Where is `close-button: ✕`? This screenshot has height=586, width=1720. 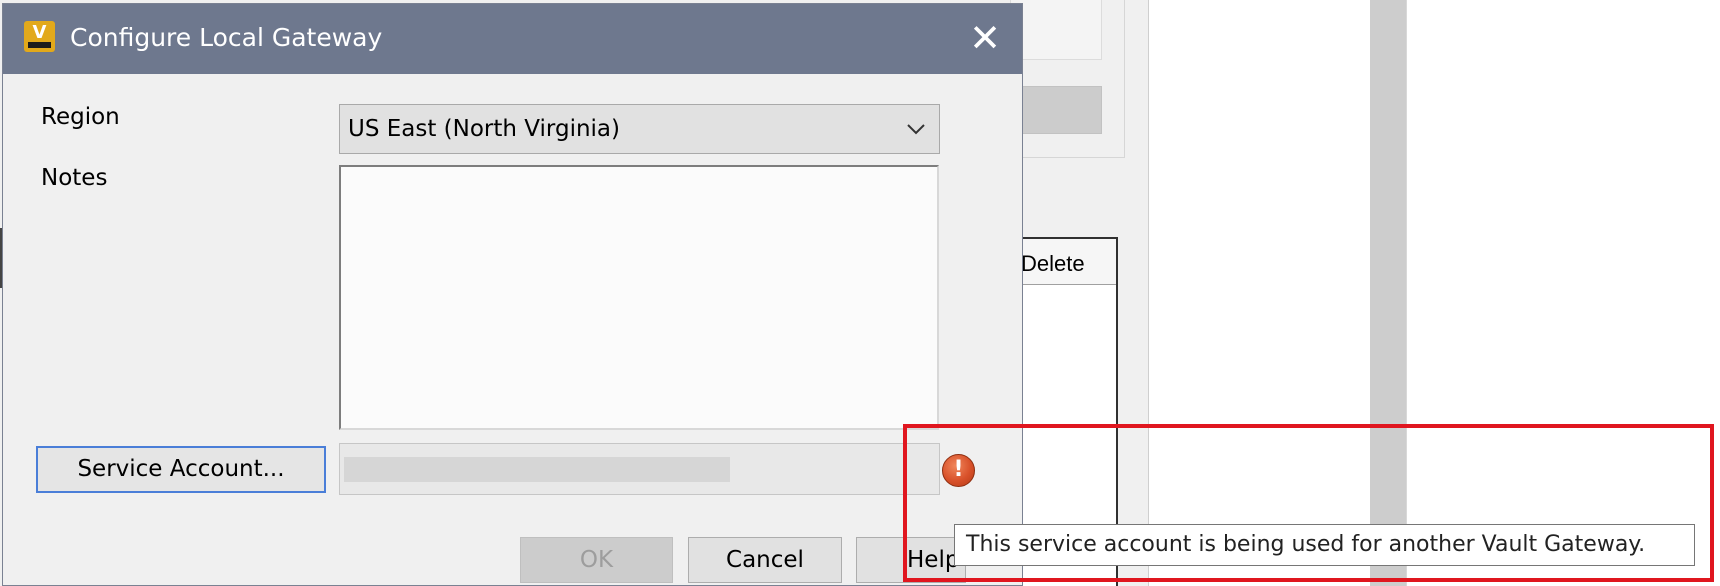
close-button: ✕ is located at coordinates (985, 38).